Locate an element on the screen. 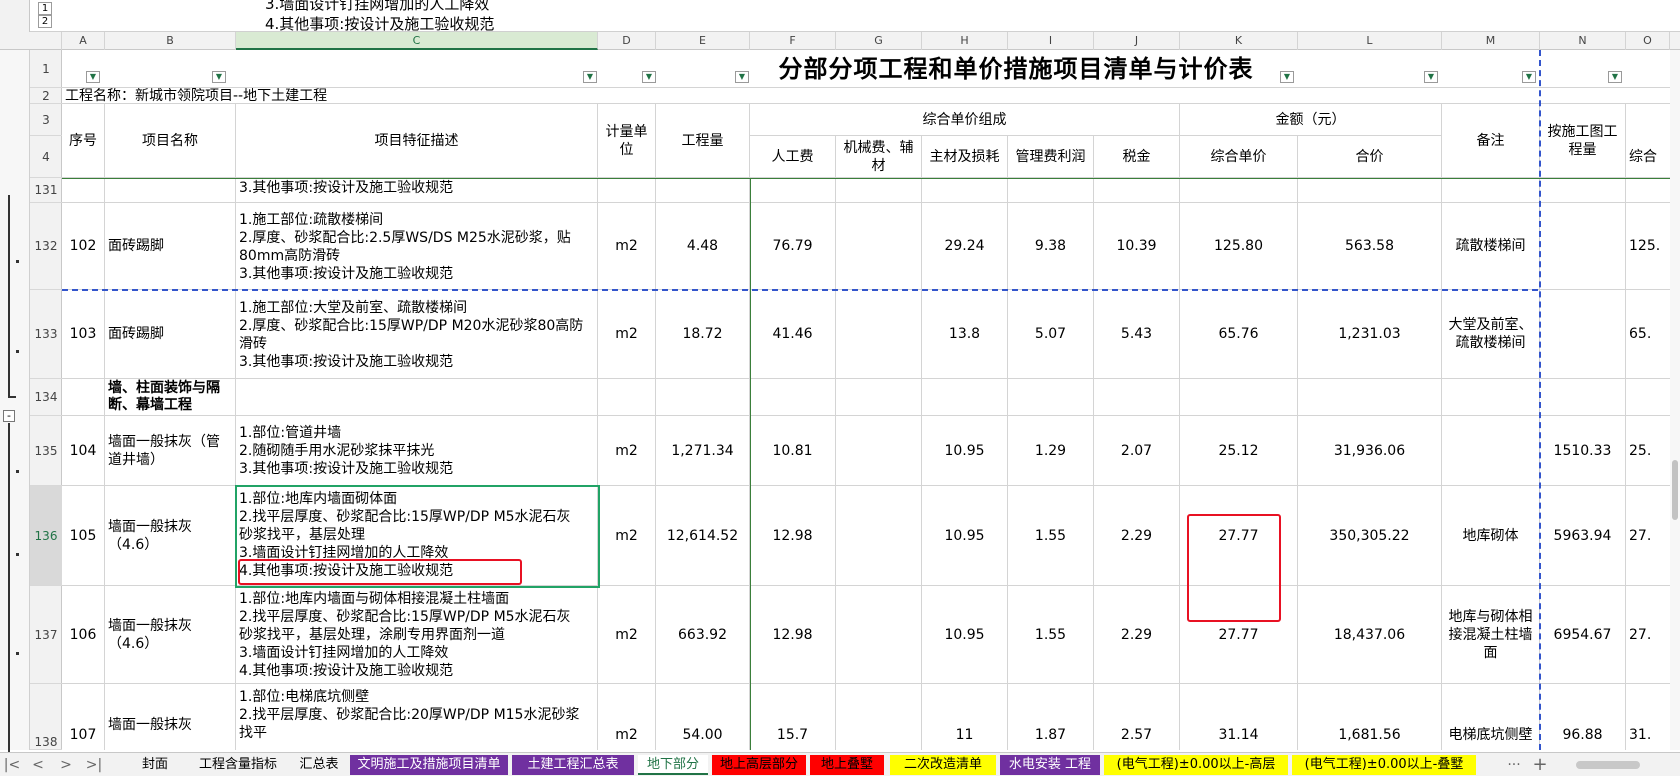  vertical-scrollbar is located at coordinates (1675, 400).